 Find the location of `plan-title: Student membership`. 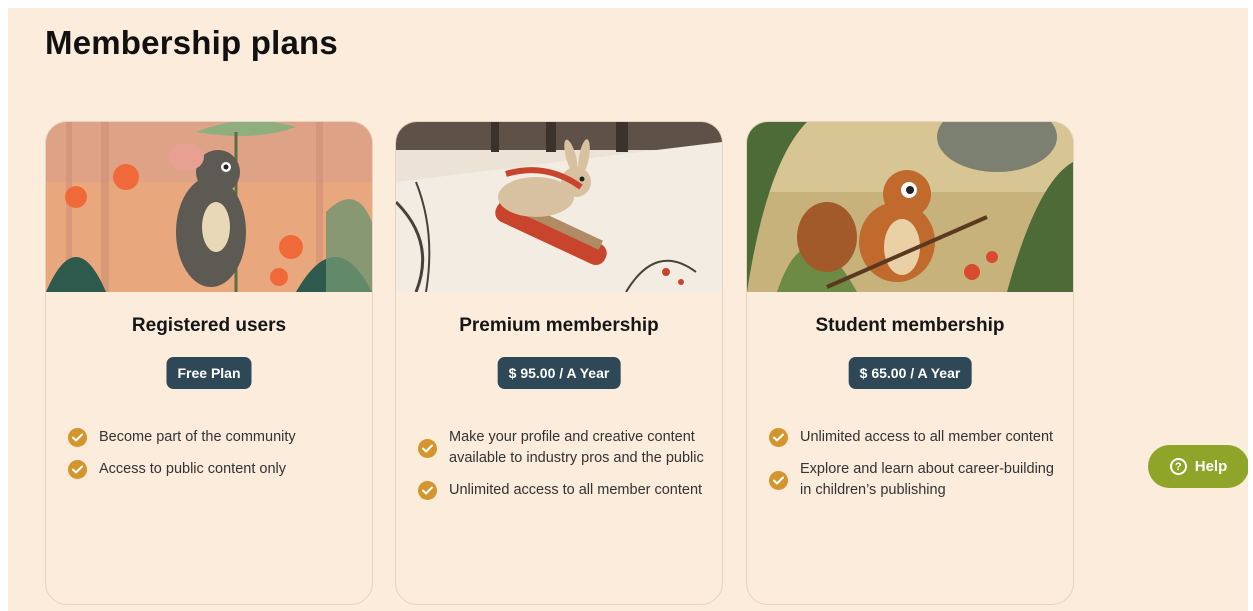

plan-title: Student membership is located at coordinates (910, 325).